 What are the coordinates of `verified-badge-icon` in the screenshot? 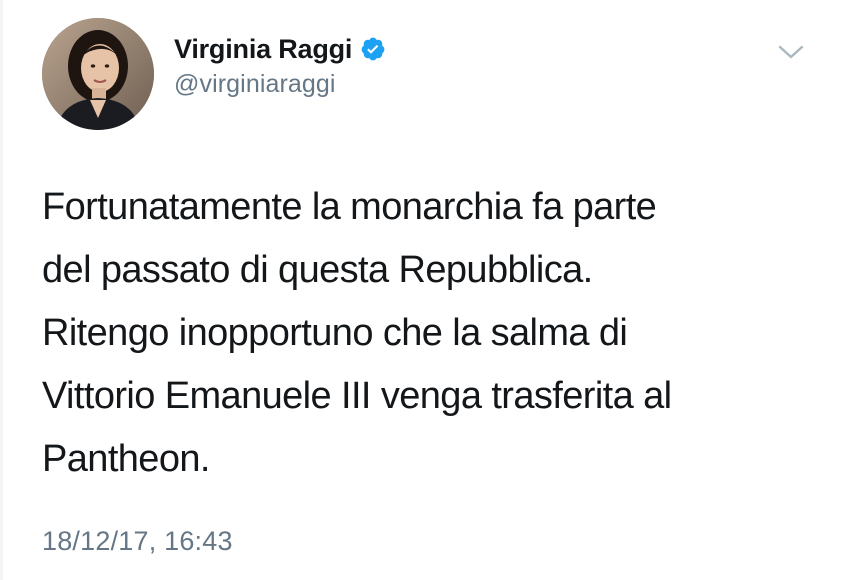 It's located at (373, 49).